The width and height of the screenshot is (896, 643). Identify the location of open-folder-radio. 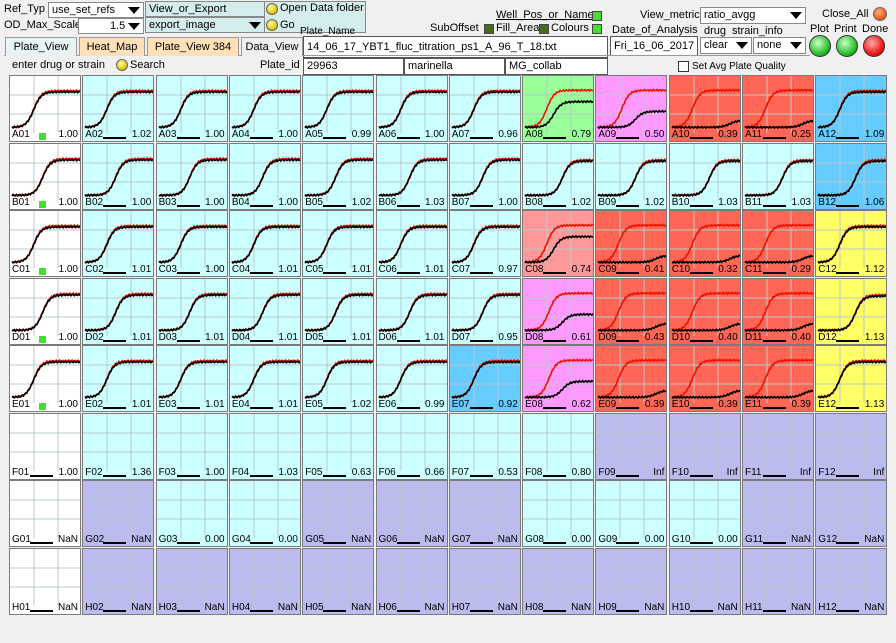
(272, 9).